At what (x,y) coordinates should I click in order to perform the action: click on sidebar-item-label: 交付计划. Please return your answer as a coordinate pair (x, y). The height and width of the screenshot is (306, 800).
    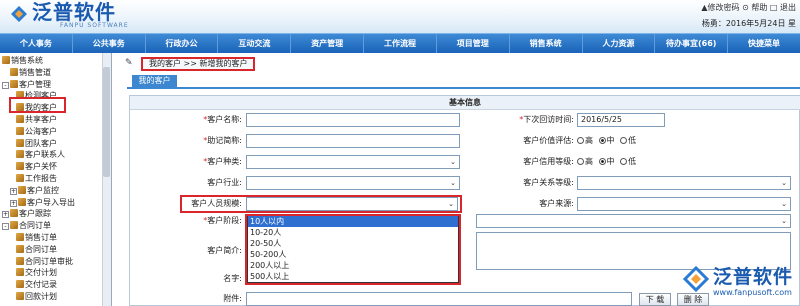
    Looking at the image, I should click on (41, 273).